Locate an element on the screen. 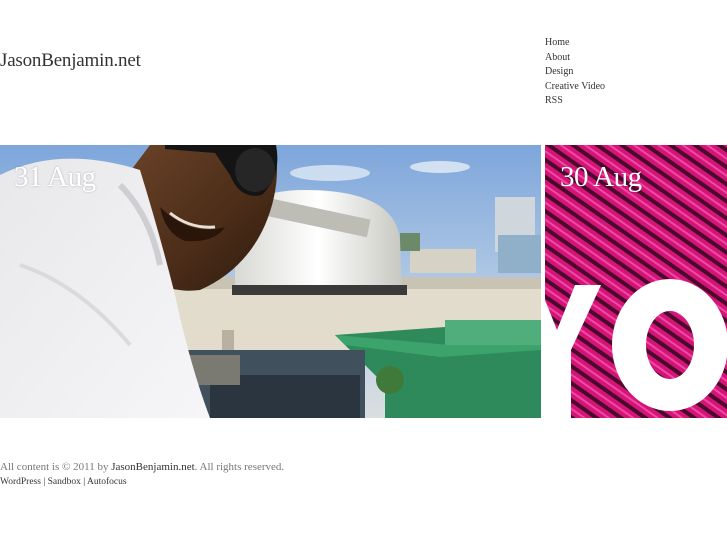 This screenshot has height=545, width=727. footer-link-wordpress: WordPress is located at coordinates (20, 482).